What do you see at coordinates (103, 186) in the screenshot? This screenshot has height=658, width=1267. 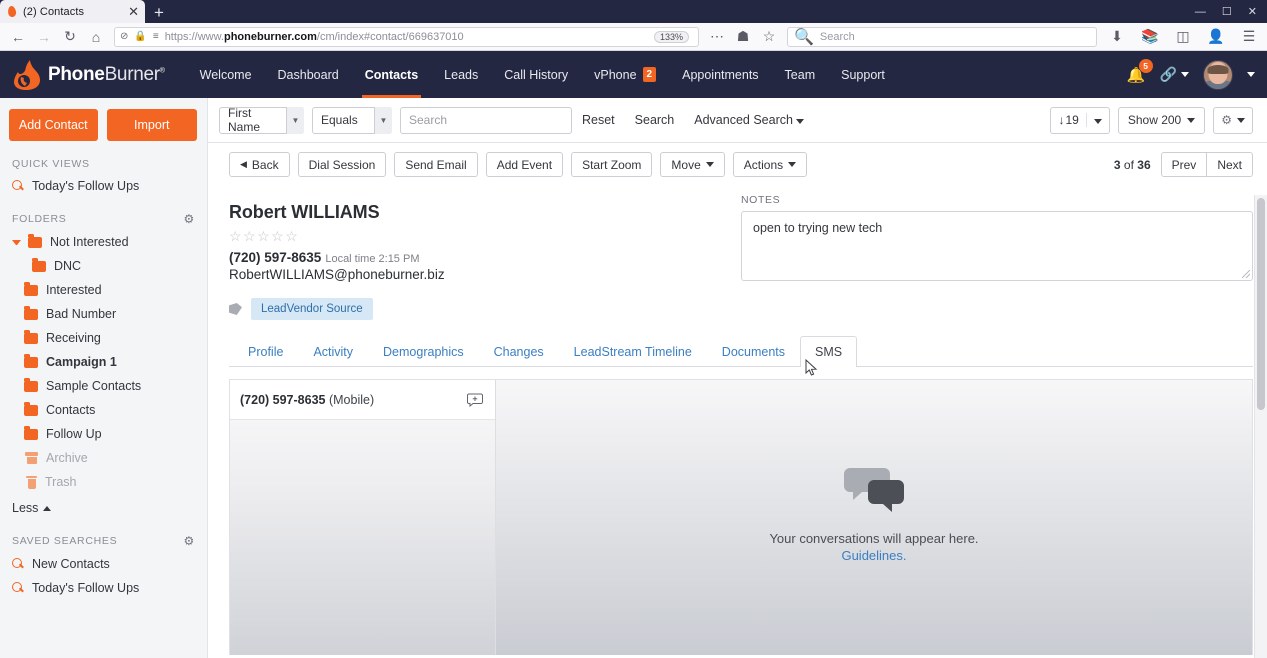 I see `sidebar-item-todays-follow-ups: Today's Follow Ups` at bounding box center [103, 186].